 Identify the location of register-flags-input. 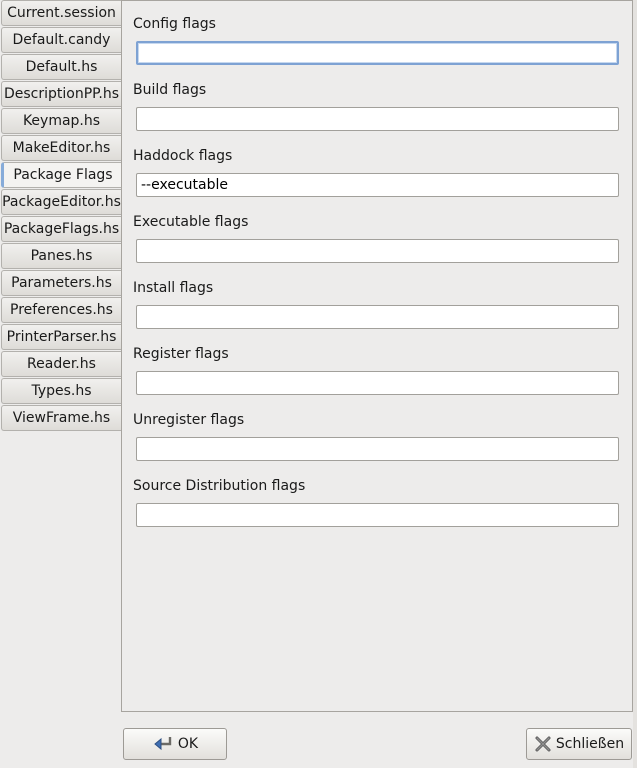
(377, 383).